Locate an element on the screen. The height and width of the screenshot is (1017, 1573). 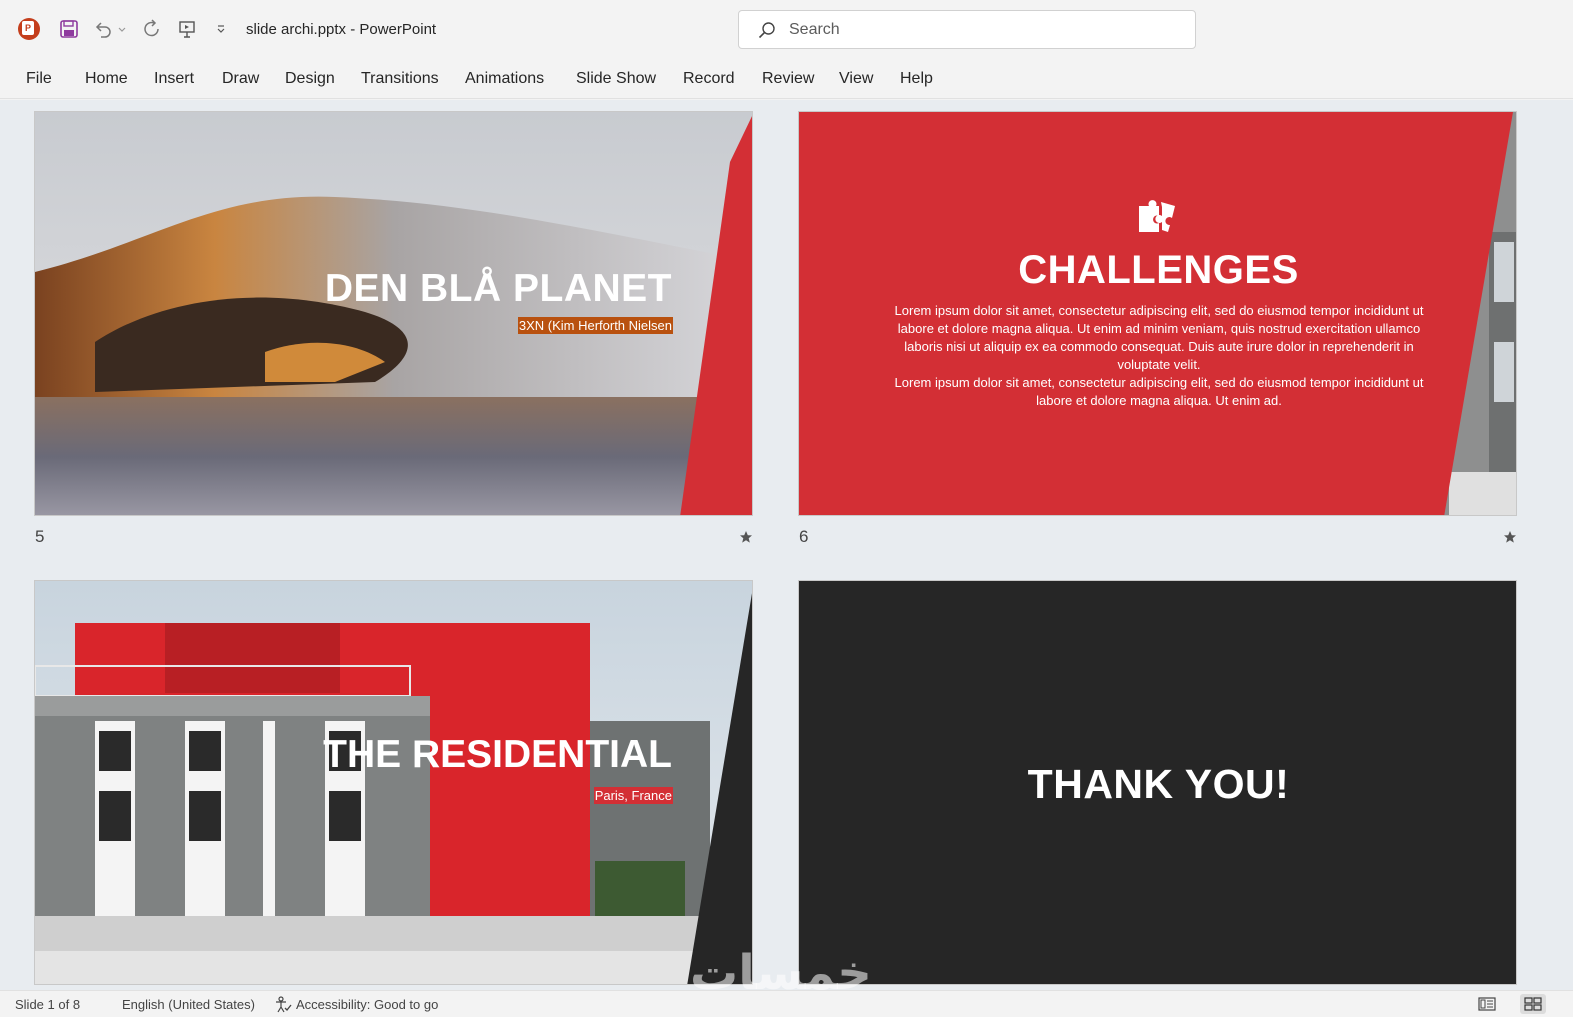
tab-review: Review is located at coordinates (788, 79).